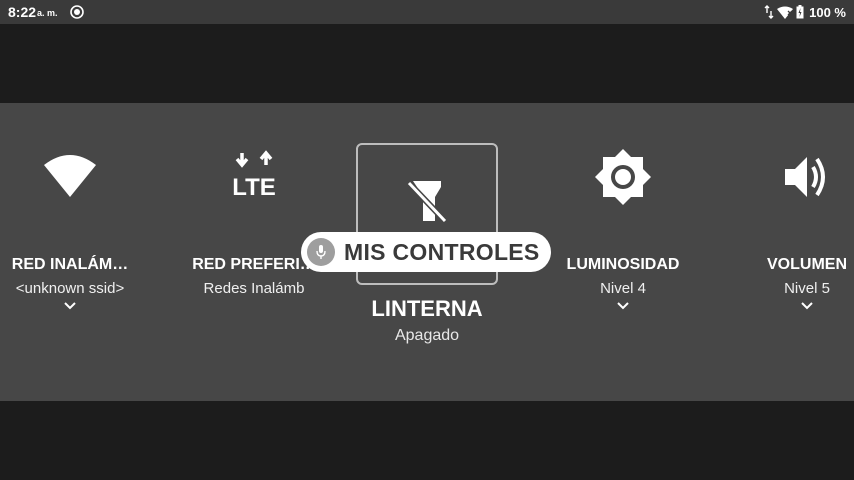  Describe the element at coordinates (70, 226) in the screenshot. I see `tile-wifi: RED INALÁM… <unknown ssid>` at that location.